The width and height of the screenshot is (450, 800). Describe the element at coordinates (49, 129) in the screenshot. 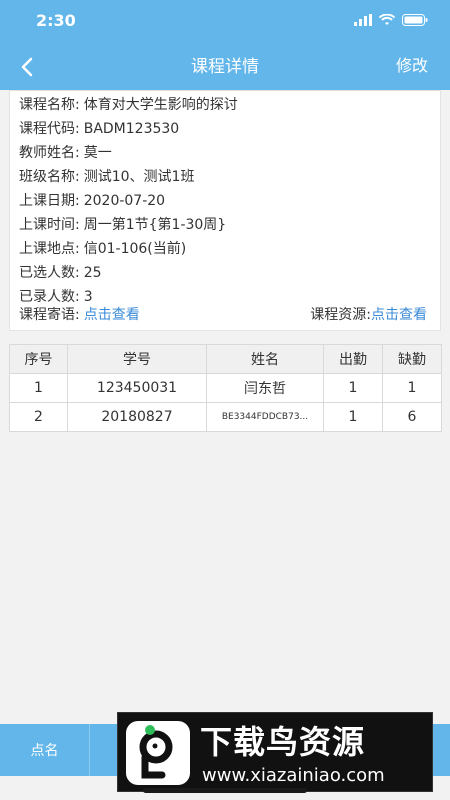

I see `info-label: 课程代码:` at that location.